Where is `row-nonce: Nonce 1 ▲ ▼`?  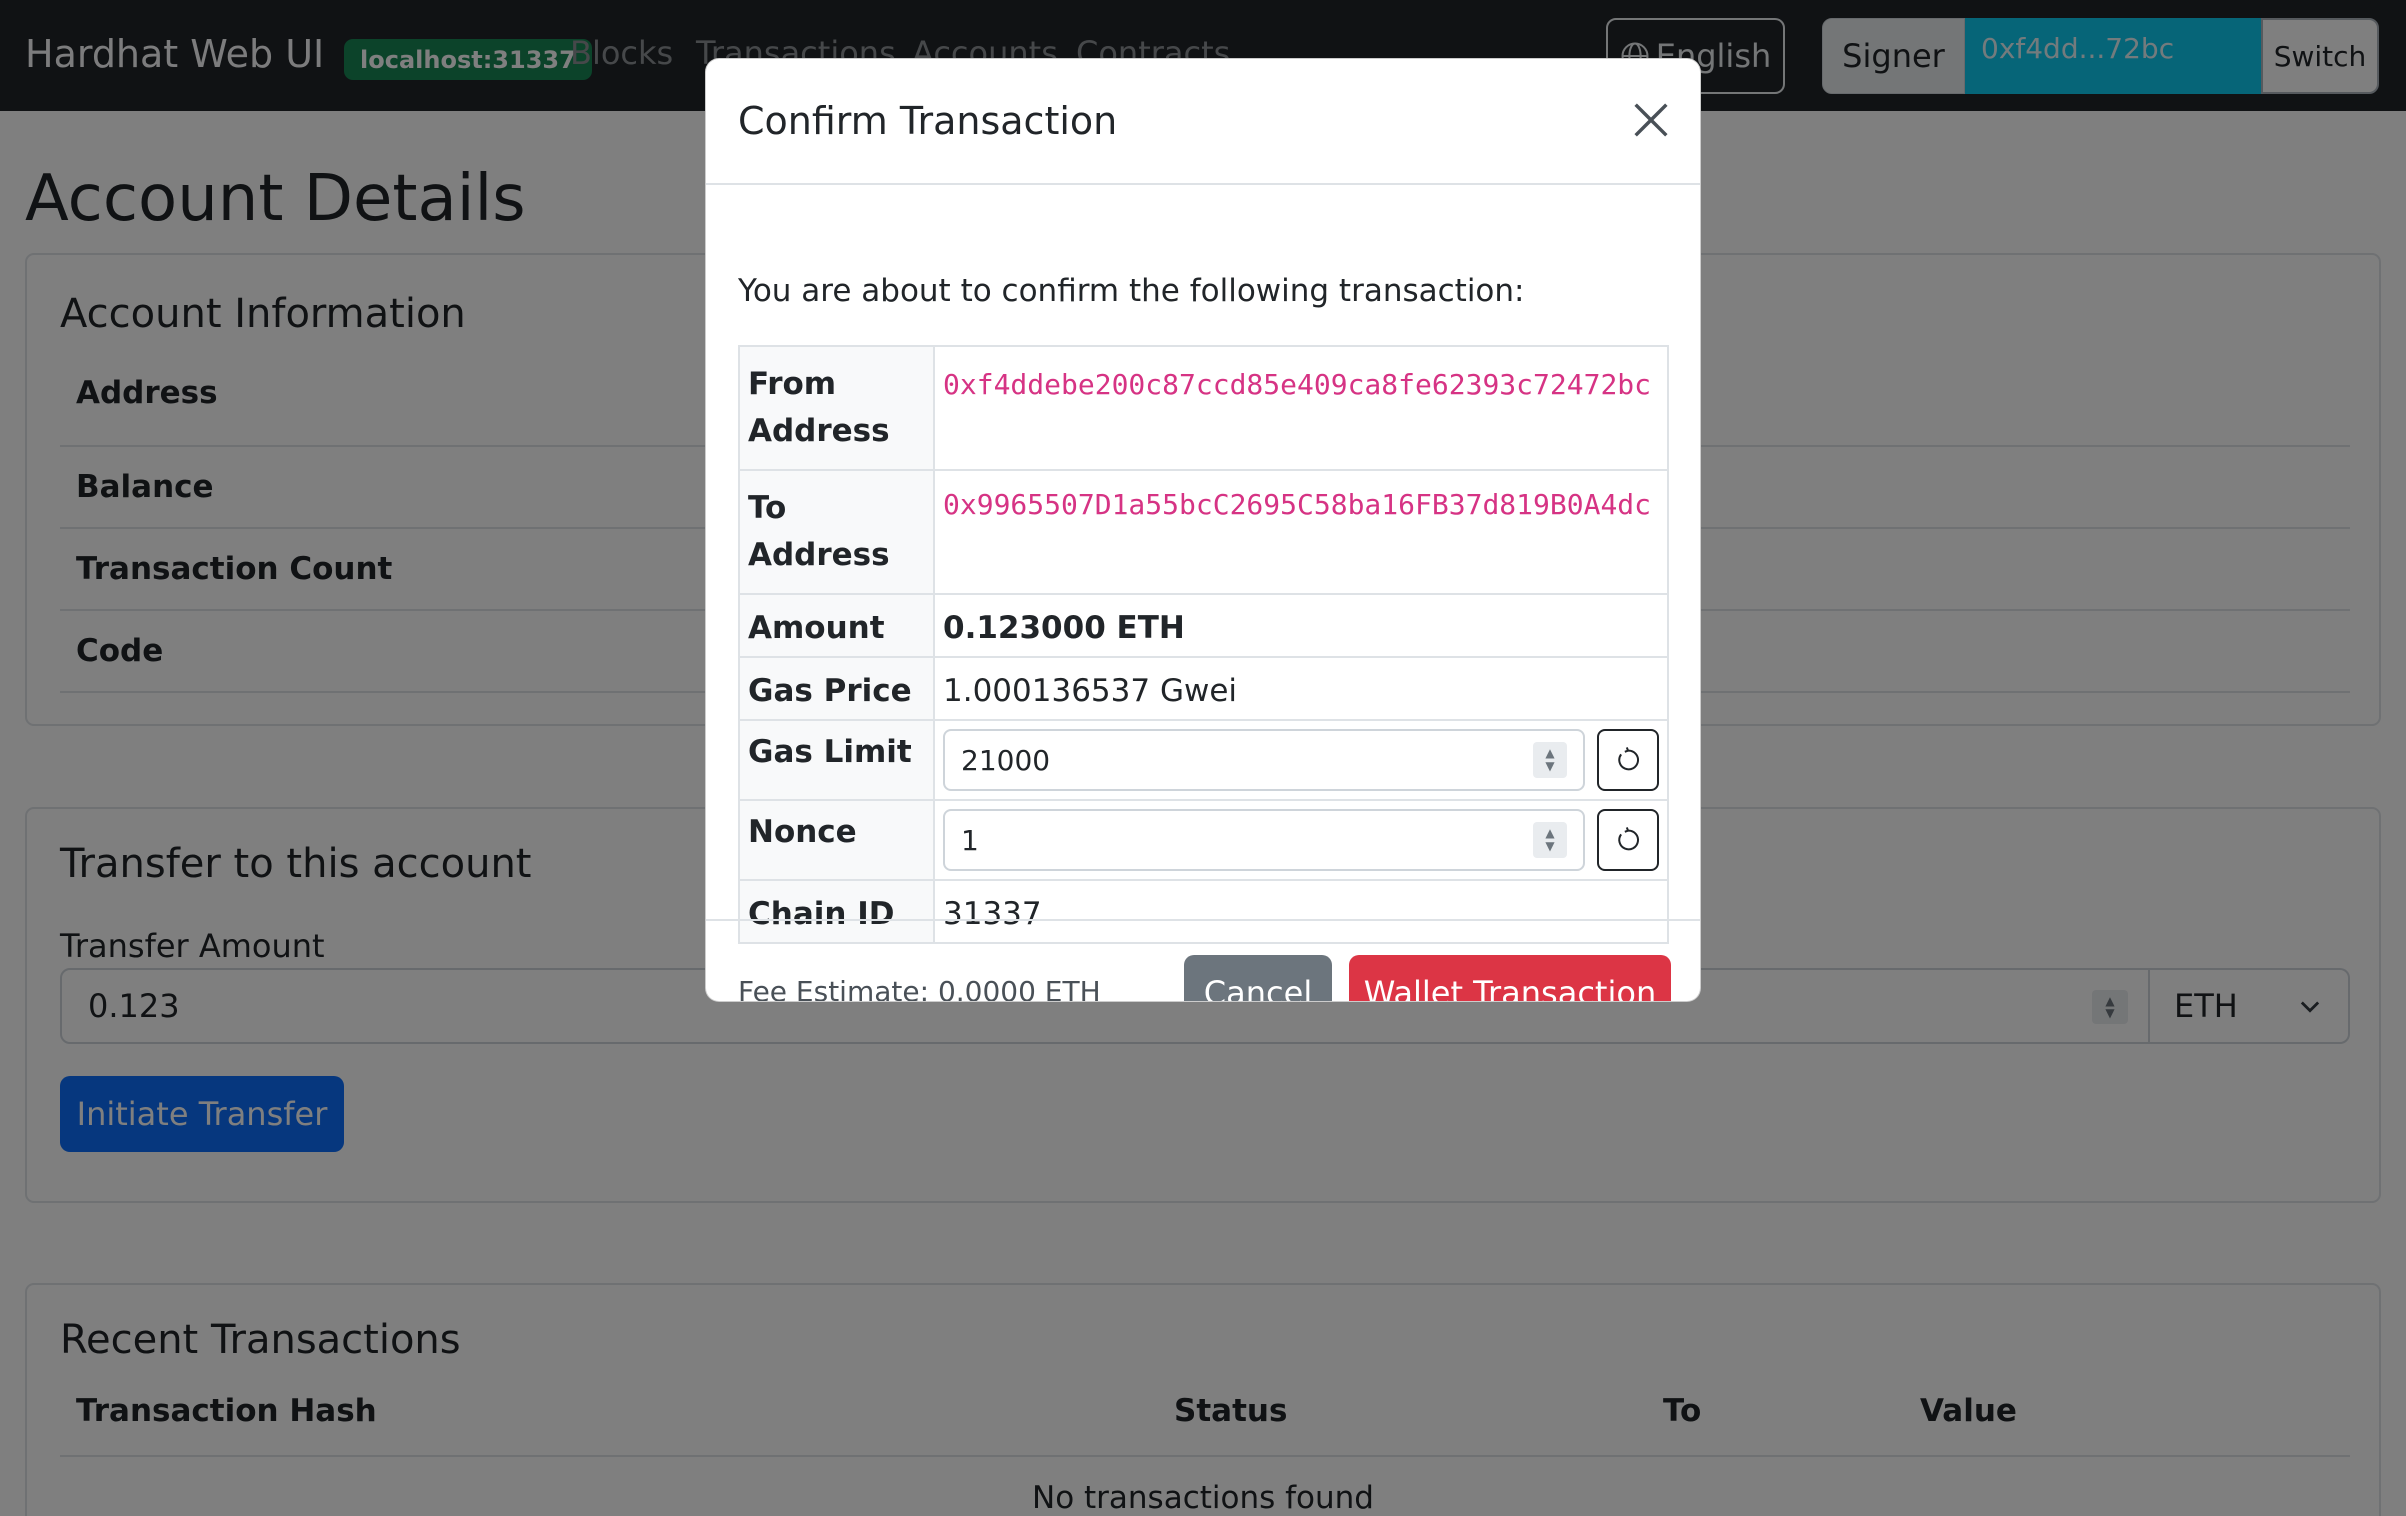 row-nonce: Nonce 1 ▲ ▼ is located at coordinates (1203, 840).